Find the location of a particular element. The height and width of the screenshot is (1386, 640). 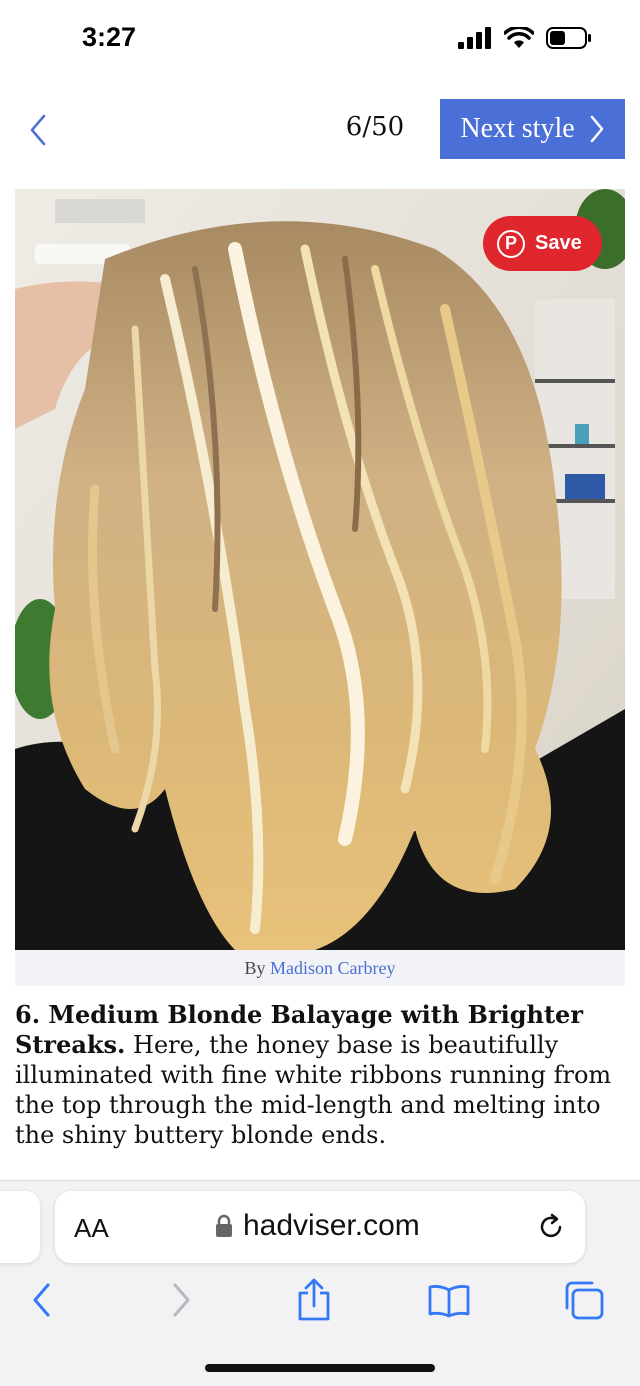

tabs-button is located at coordinates (584, 1300).